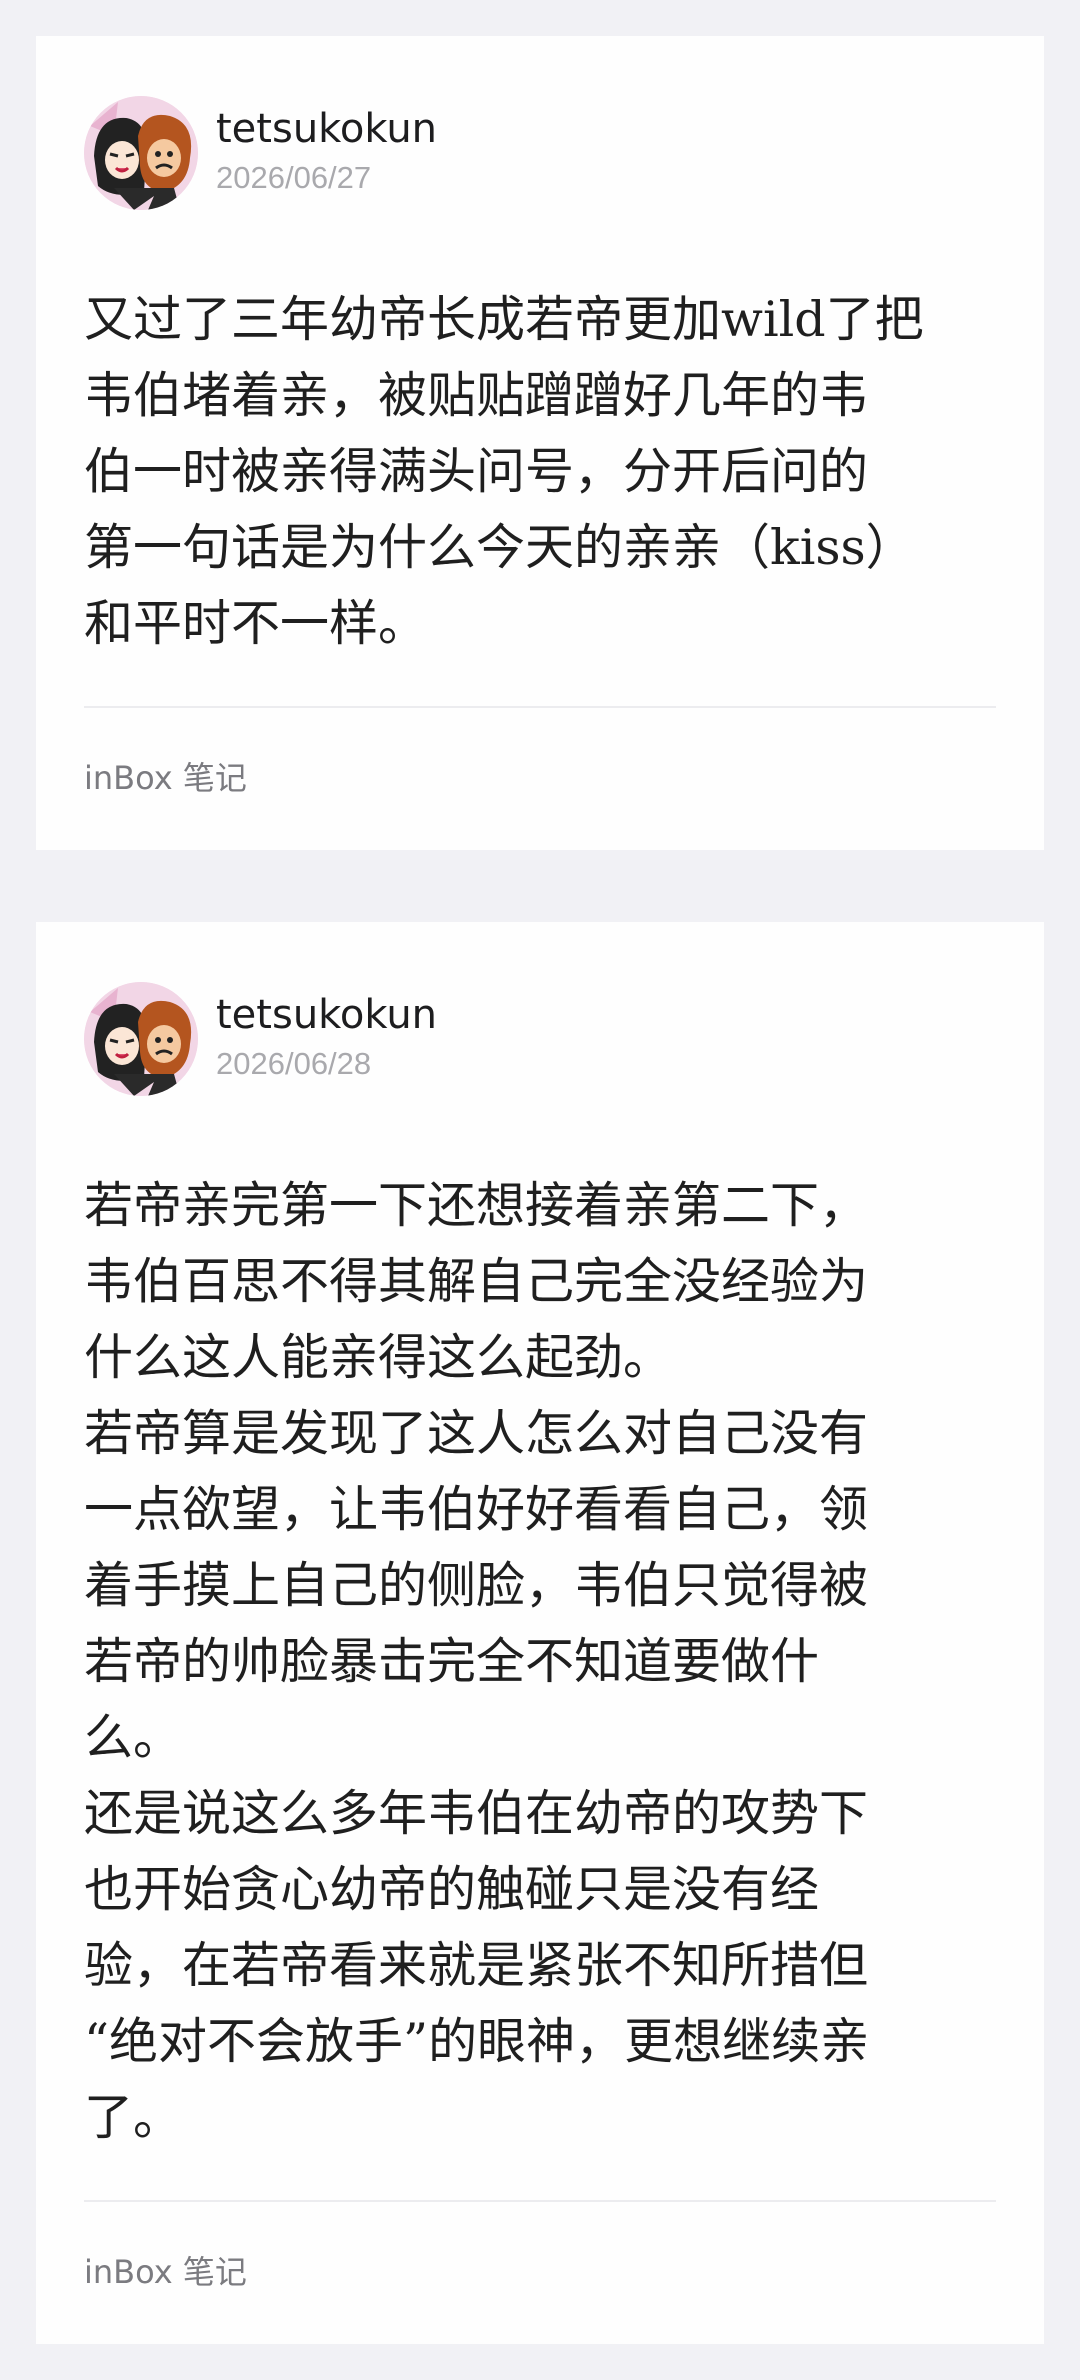 Image resolution: width=1080 pixels, height=2380 pixels. I want to click on post-date: 2026/06/28, so click(294, 1063).